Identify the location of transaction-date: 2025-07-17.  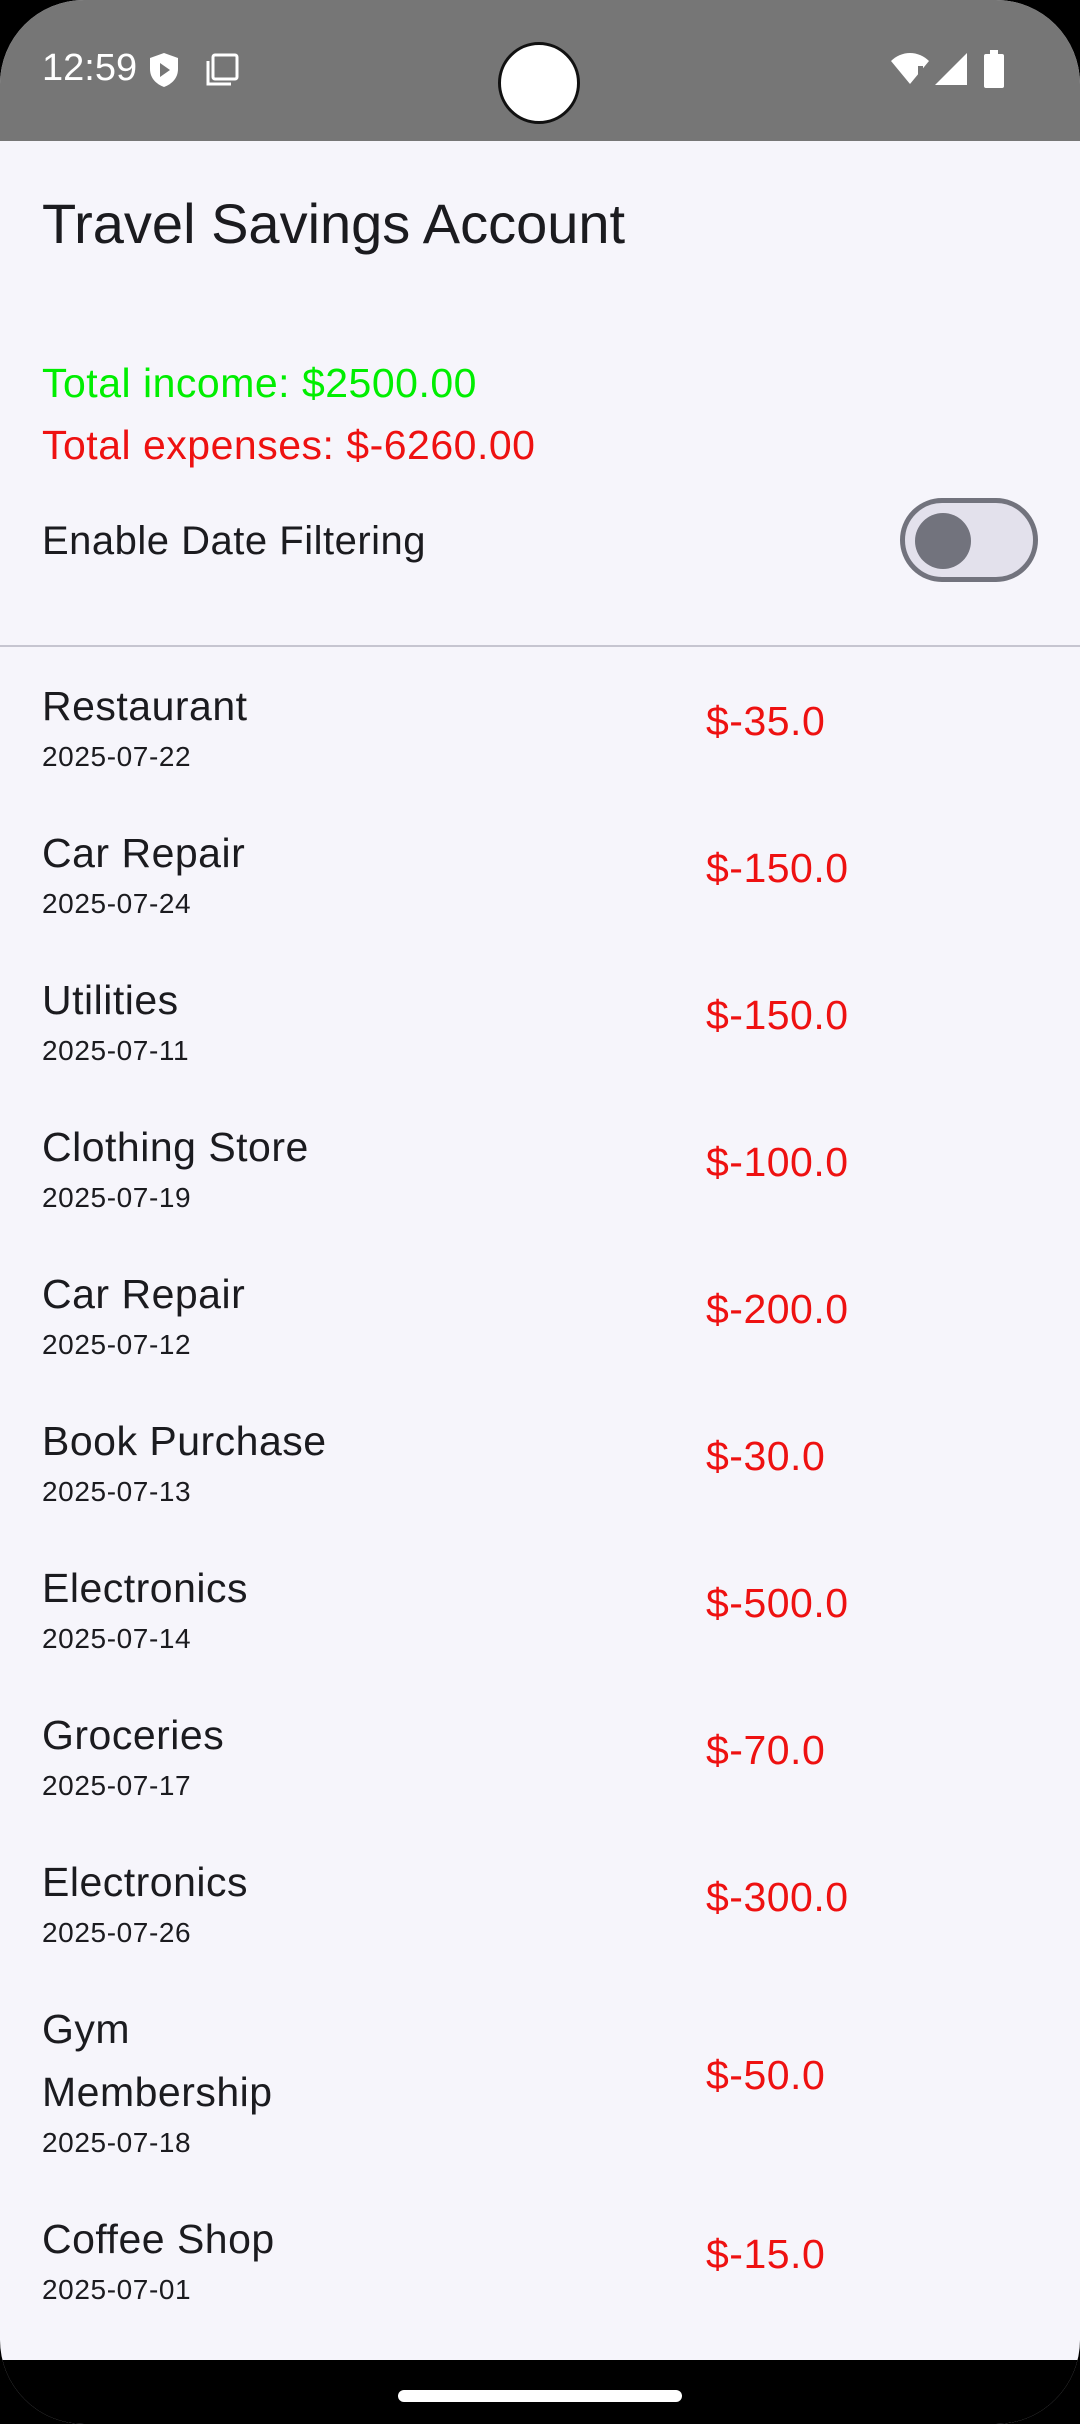
(117, 1785).